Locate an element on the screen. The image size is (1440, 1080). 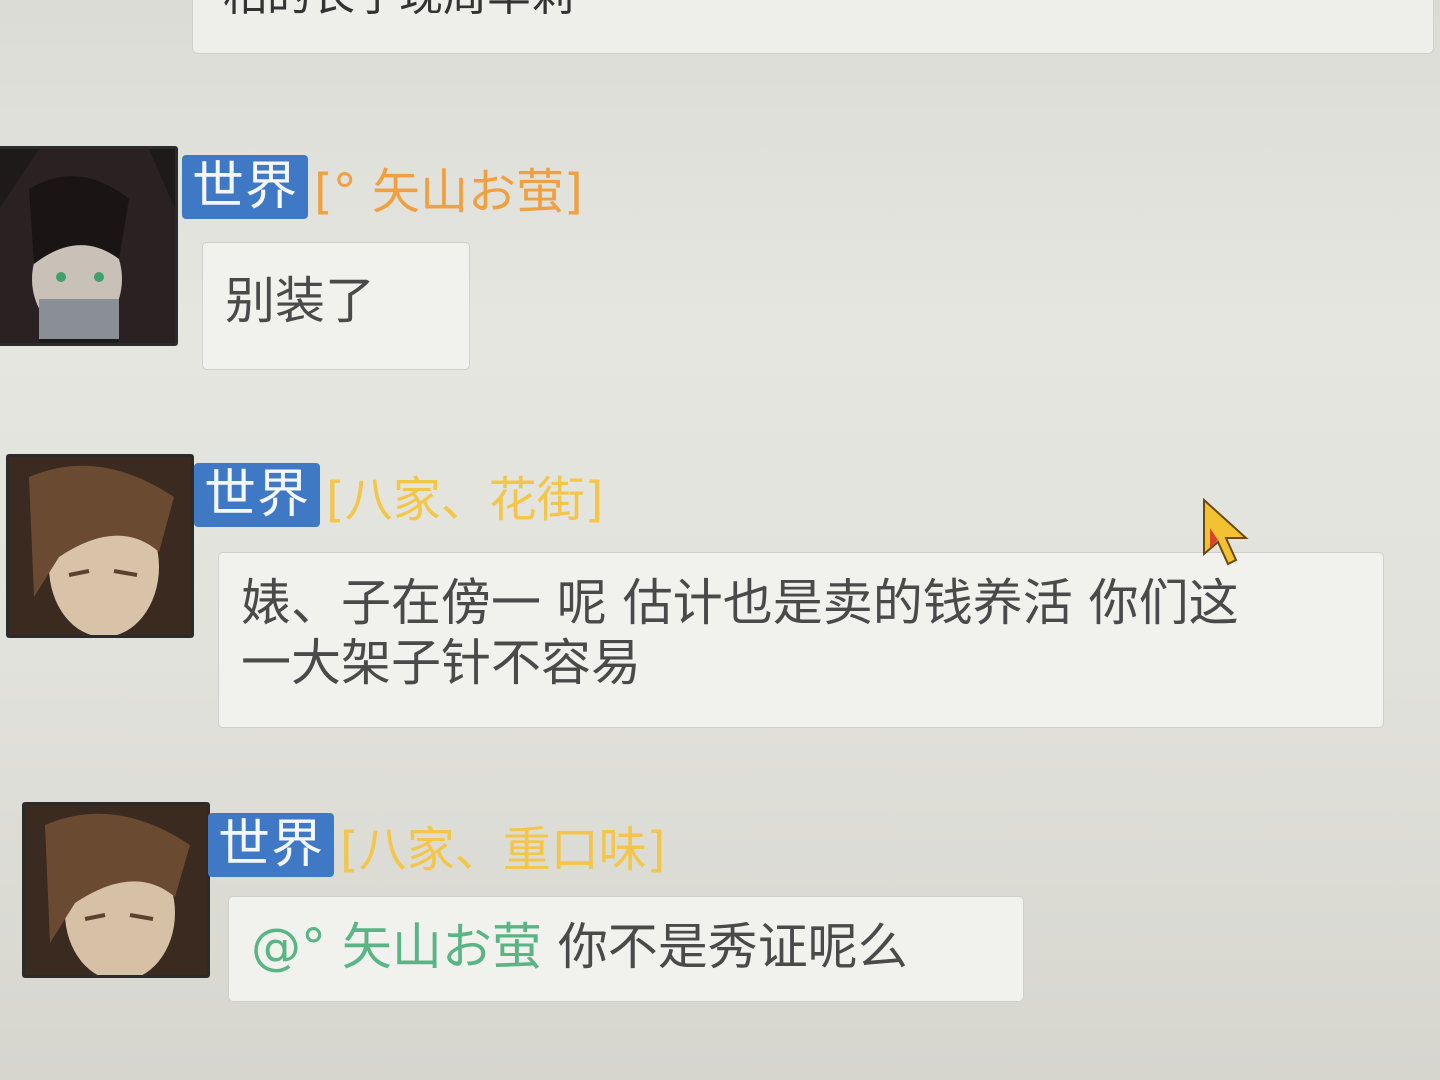
message-text: 别装了 is located at coordinates (300, 301).